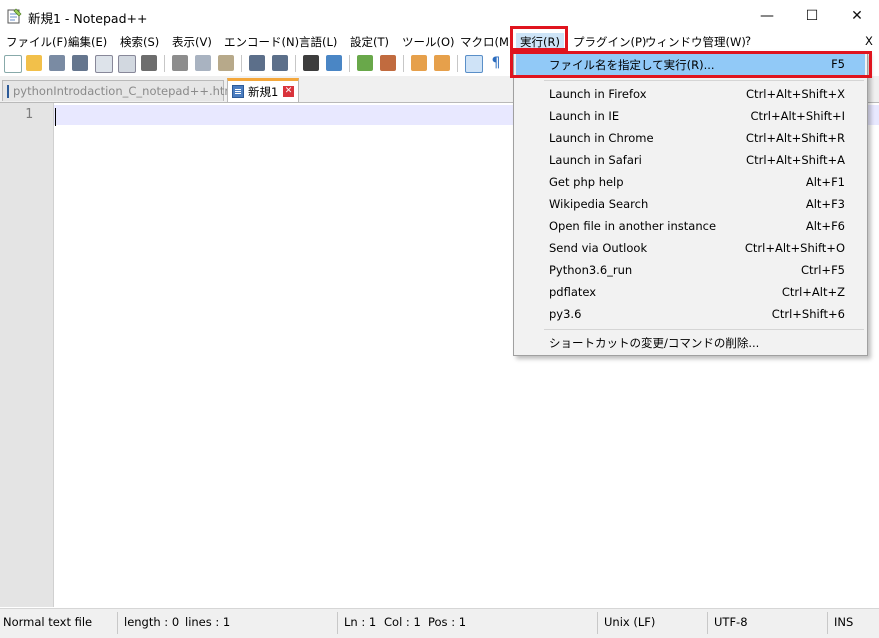 Image resolution: width=879 pixels, height=638 pixels. Describe the element at coordinates (704, 329) in the screenshot. I see `menu-separator` at that location.